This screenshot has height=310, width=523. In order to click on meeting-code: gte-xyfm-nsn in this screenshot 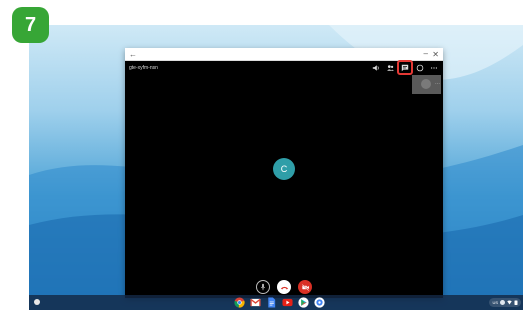, I will do `click(143, 68)`.